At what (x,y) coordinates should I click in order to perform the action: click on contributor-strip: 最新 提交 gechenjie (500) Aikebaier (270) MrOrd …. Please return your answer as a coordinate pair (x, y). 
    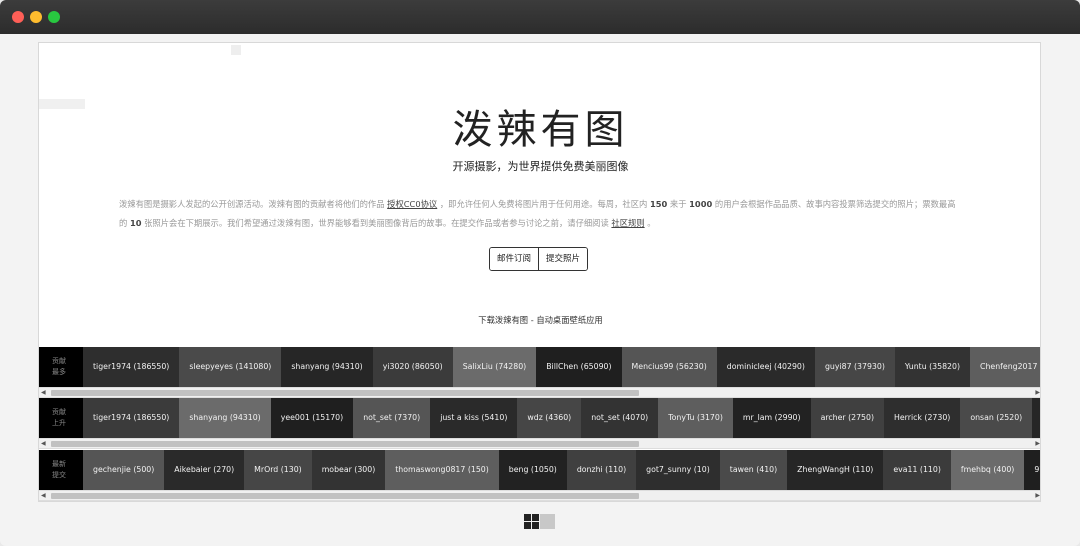
    Looking at the image, I should click on (539, 470).